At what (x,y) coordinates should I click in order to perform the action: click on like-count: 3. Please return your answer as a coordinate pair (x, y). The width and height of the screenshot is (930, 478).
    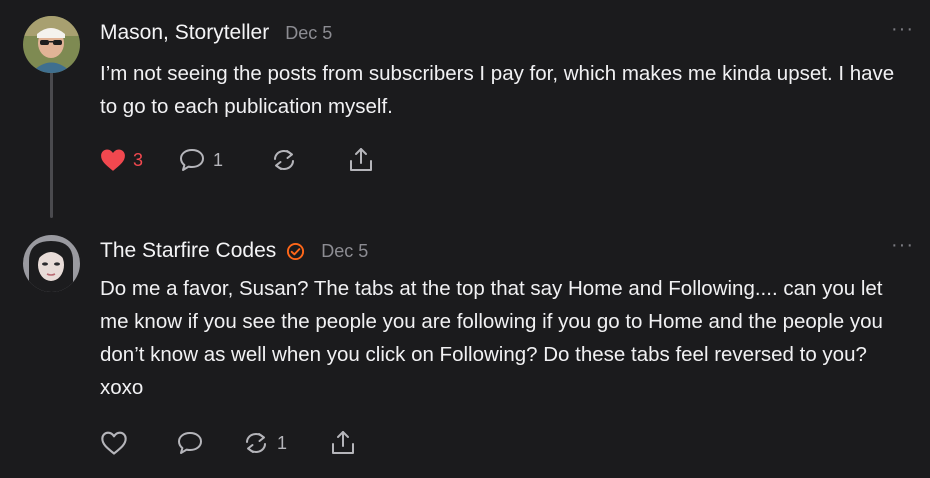
    Looking at the image, I should click on (138, 159).